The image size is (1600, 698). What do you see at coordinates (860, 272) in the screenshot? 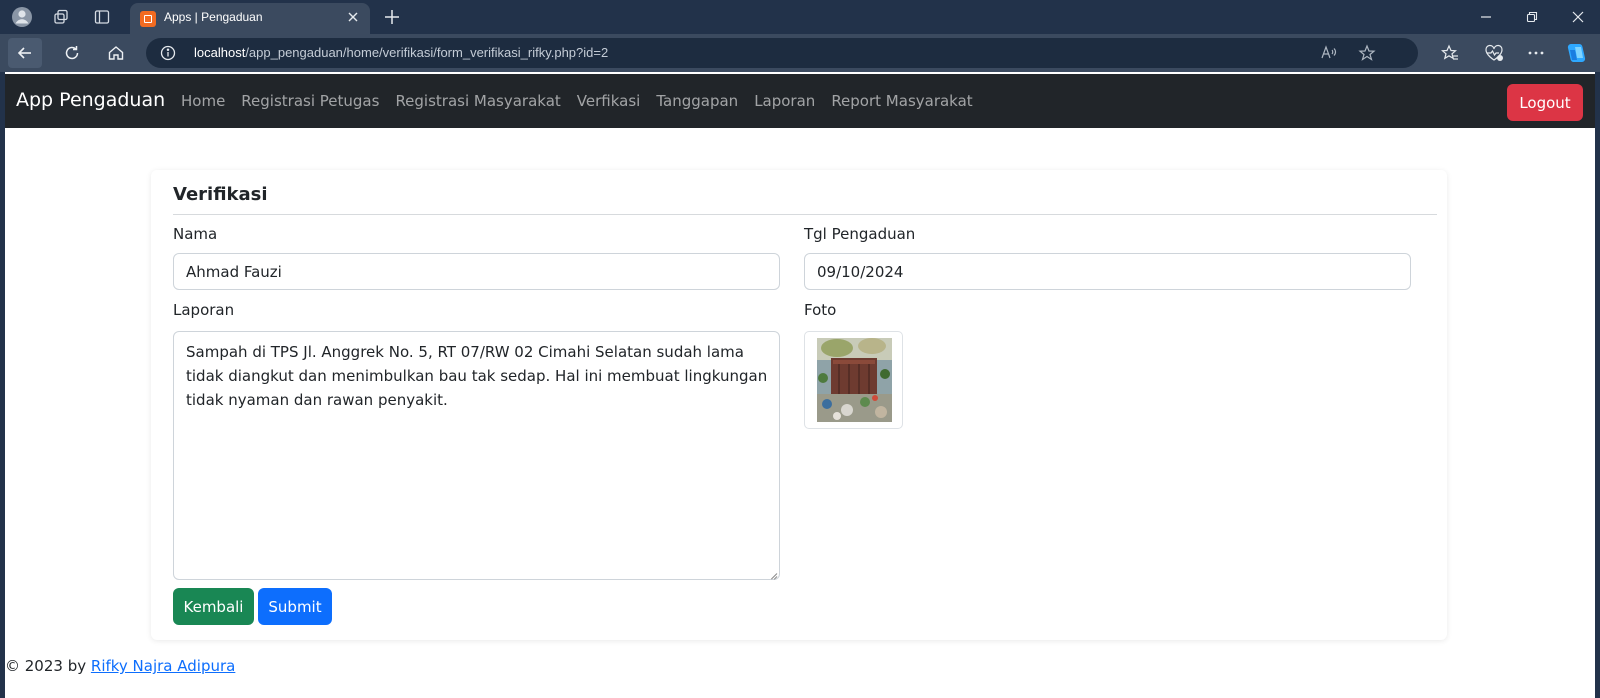
I see `tgl-pengaduan-value: 09/10/2024` at bounding box center [860, 272].